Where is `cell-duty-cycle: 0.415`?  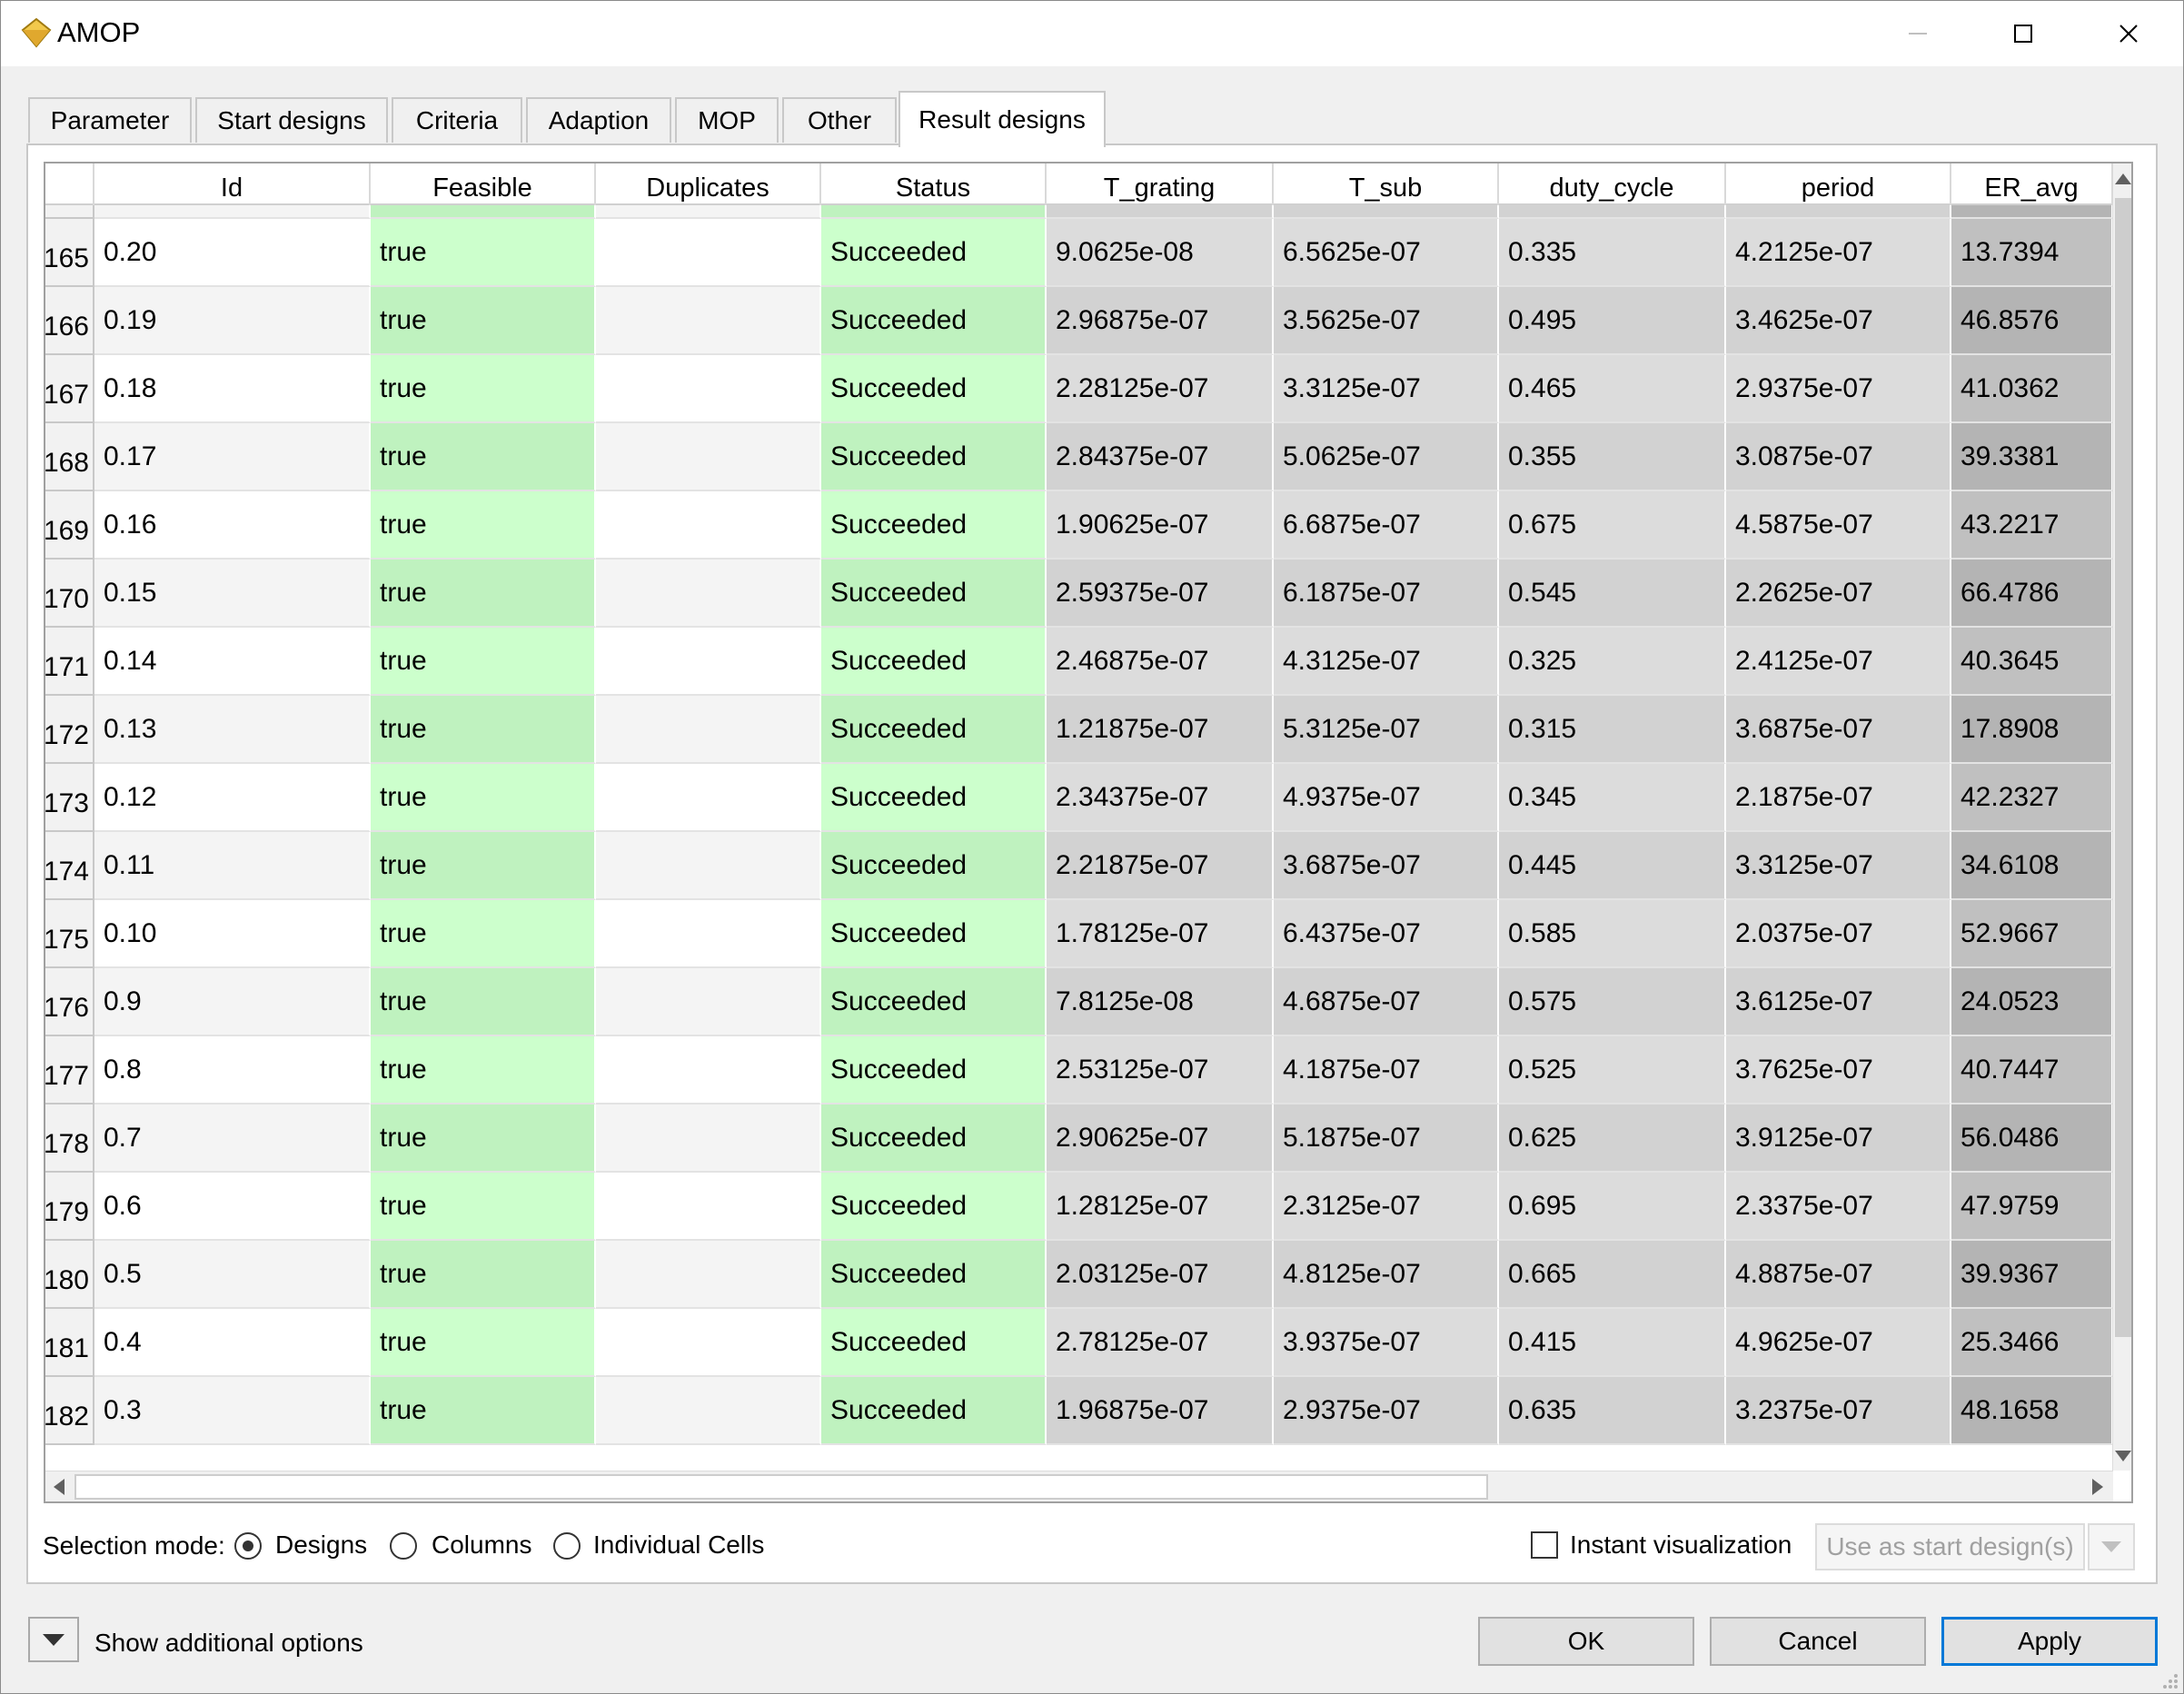
cell-duty-cycle: 0.415 is located at coordinates (1612, 1343).